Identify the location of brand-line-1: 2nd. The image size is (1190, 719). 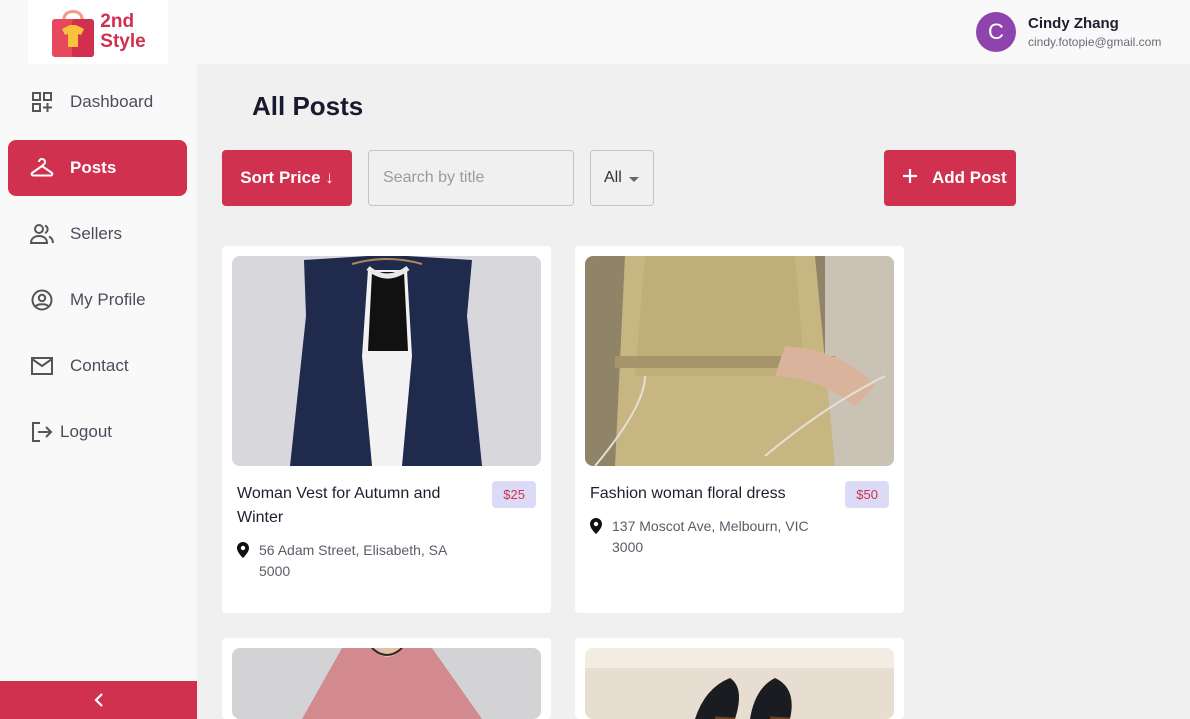
(117, 21).